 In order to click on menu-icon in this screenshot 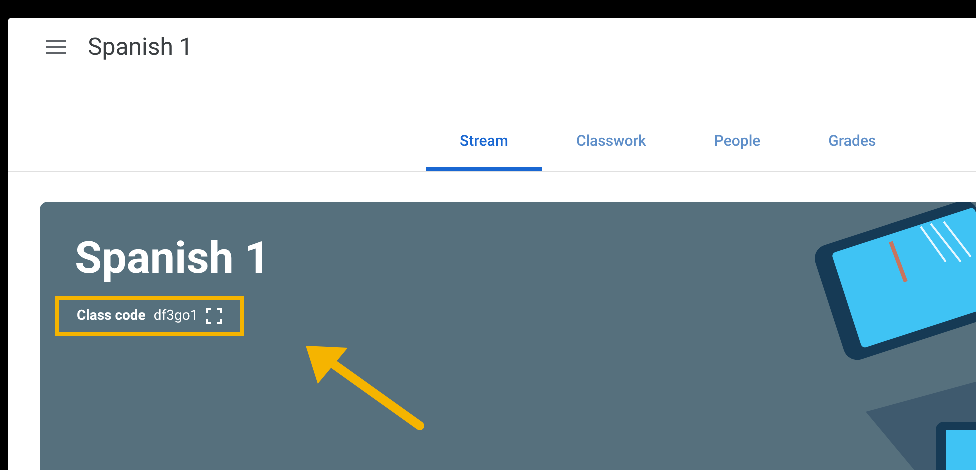, I will do `click(56, 47)`.